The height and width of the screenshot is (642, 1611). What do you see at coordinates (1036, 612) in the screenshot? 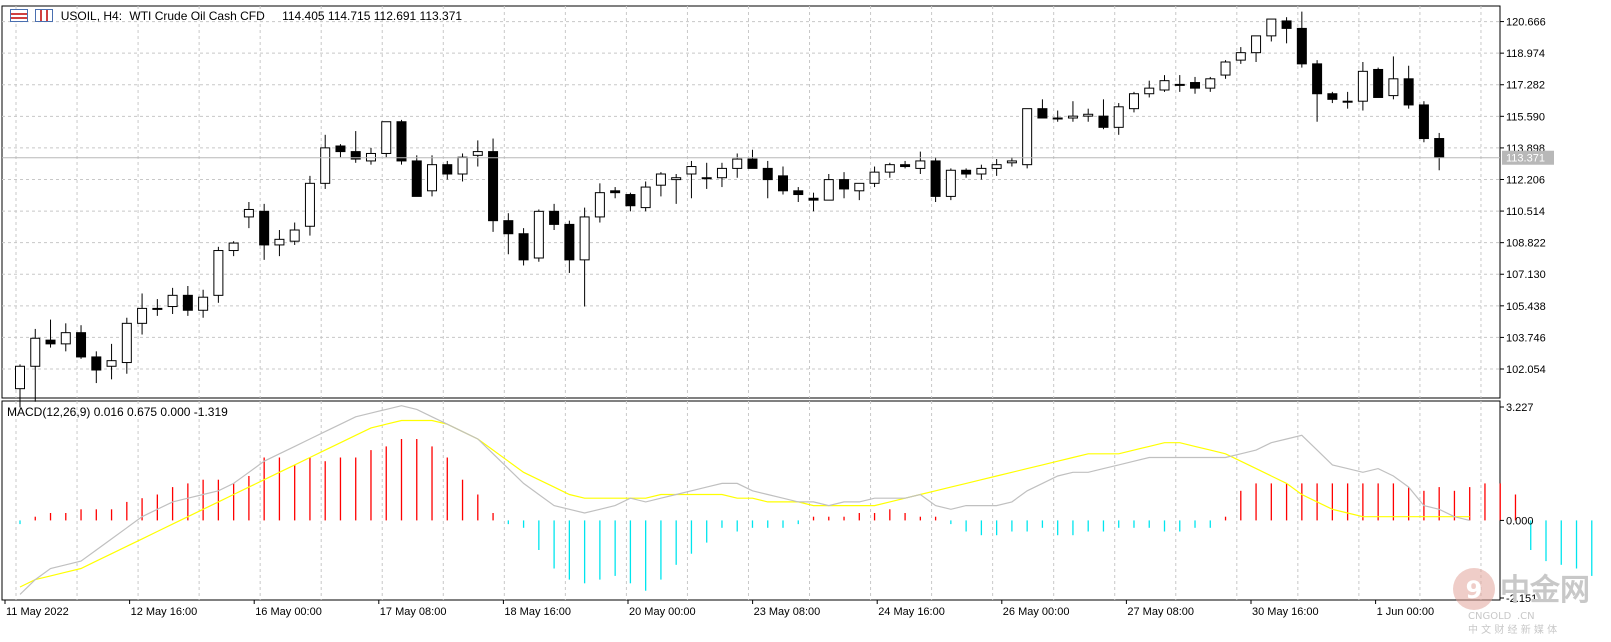
I see `x-tick-label: 26 May 00:00` at bounding box center [1036, 612].